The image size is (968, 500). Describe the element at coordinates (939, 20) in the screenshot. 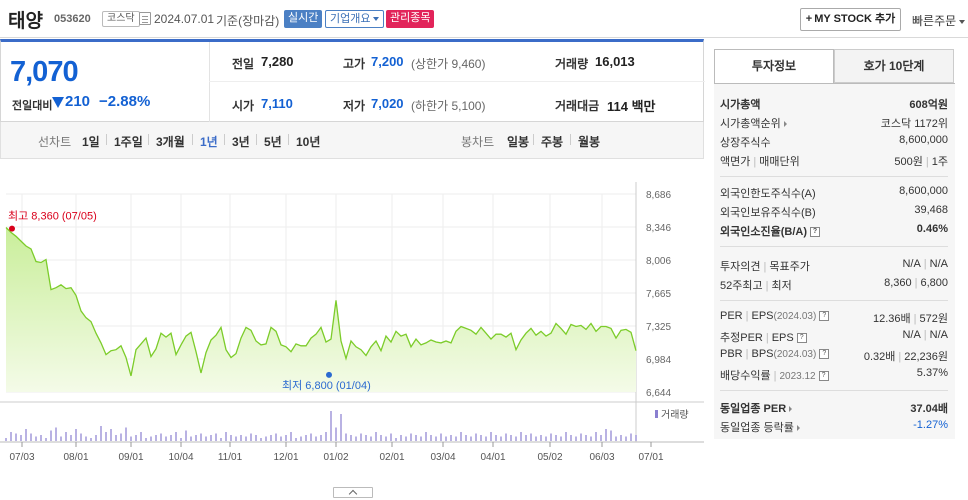

I see `quick-order-button: 빠른주문` at that location.